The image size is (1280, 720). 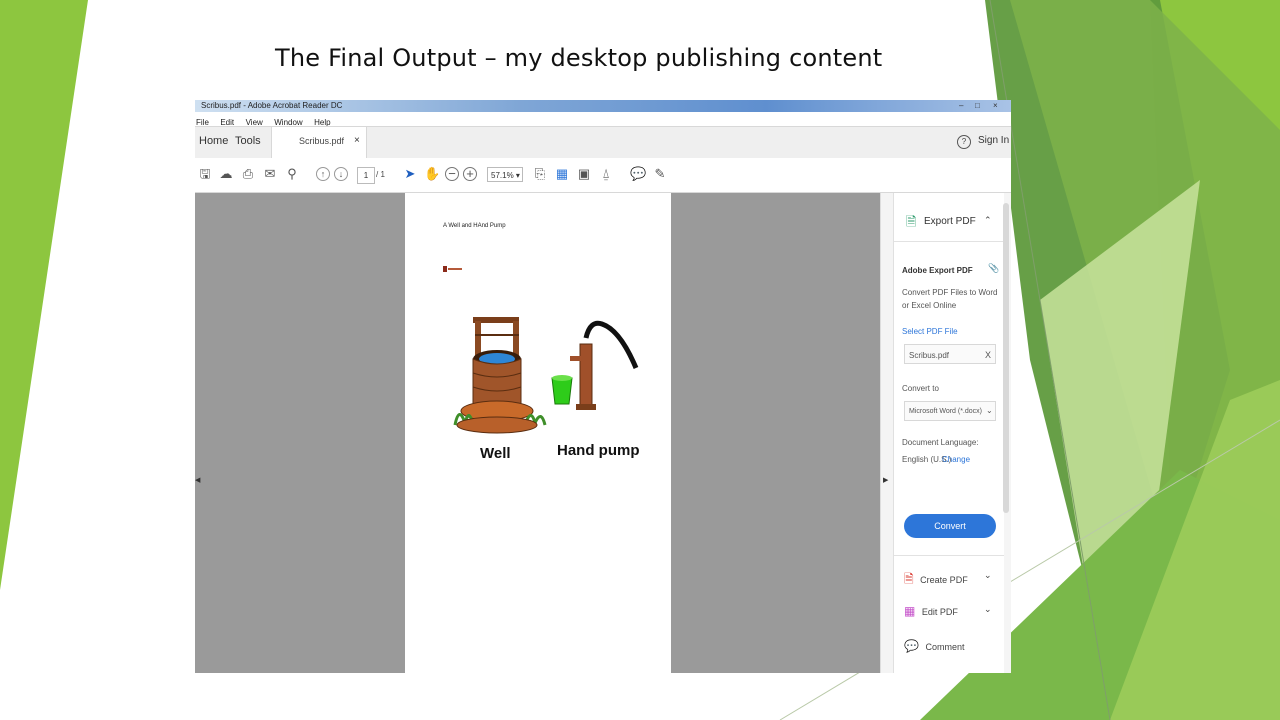 What do you see at coordinates (1006, 358) in the screenshot?
I see `right-pane-scrollbar` at bounding box center [1006, 358].